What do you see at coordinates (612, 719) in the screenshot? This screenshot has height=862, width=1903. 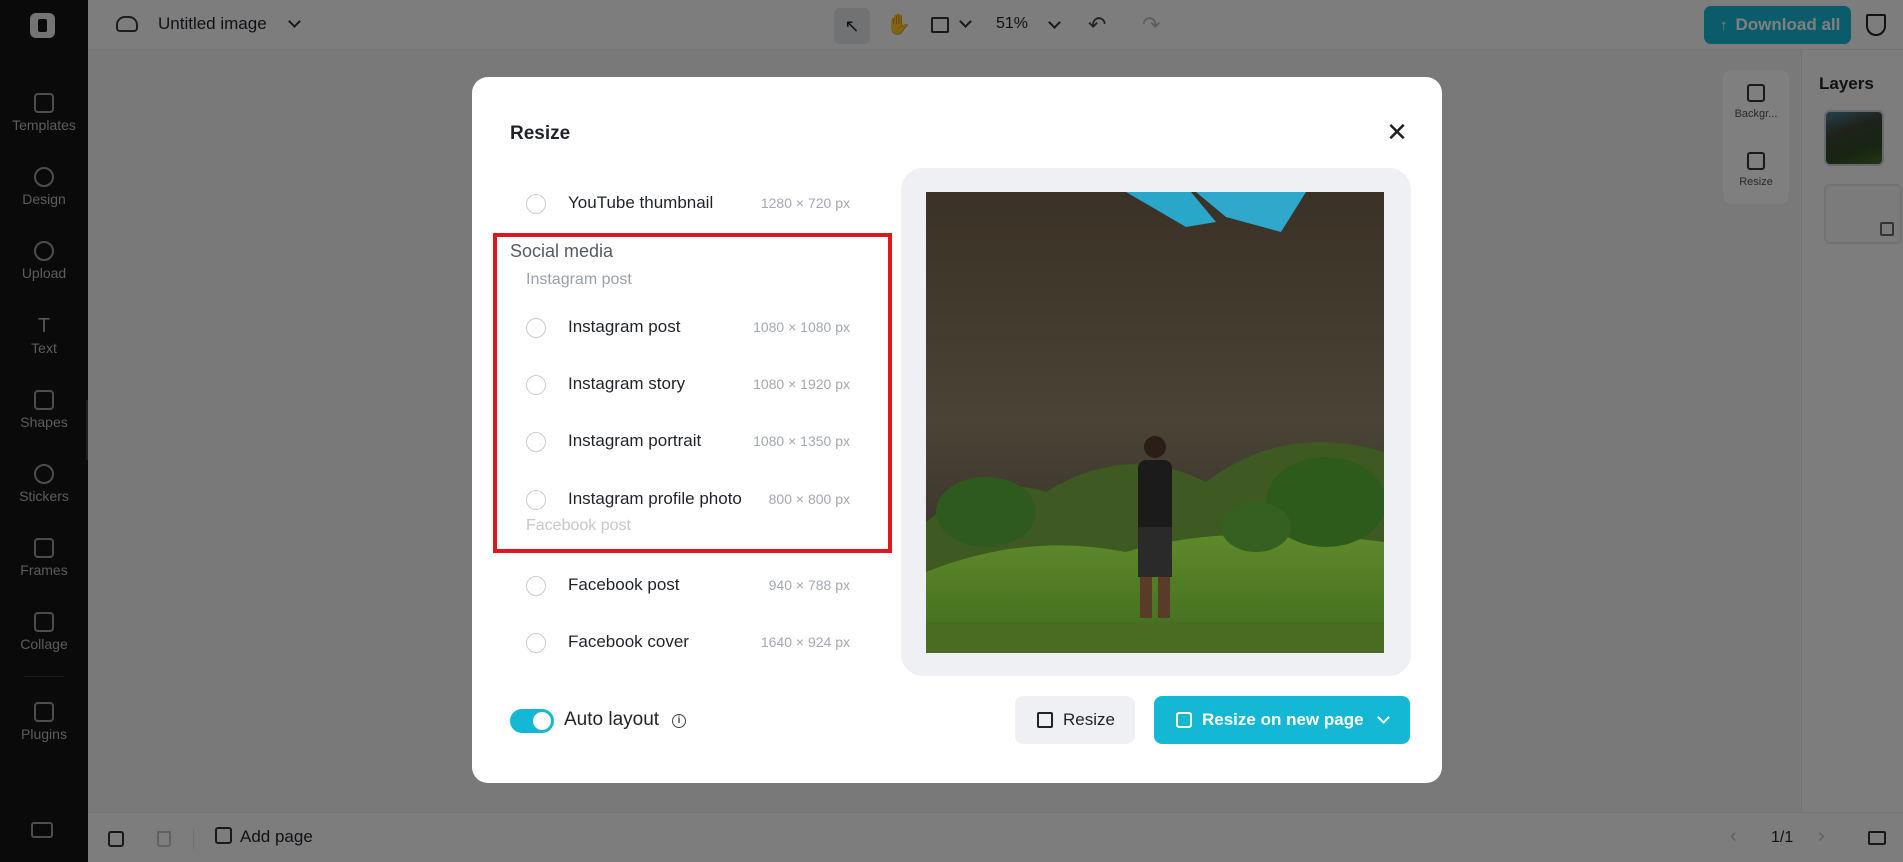 I see `auto-layout-label: Auto layout` at bounding box center [612, 719].